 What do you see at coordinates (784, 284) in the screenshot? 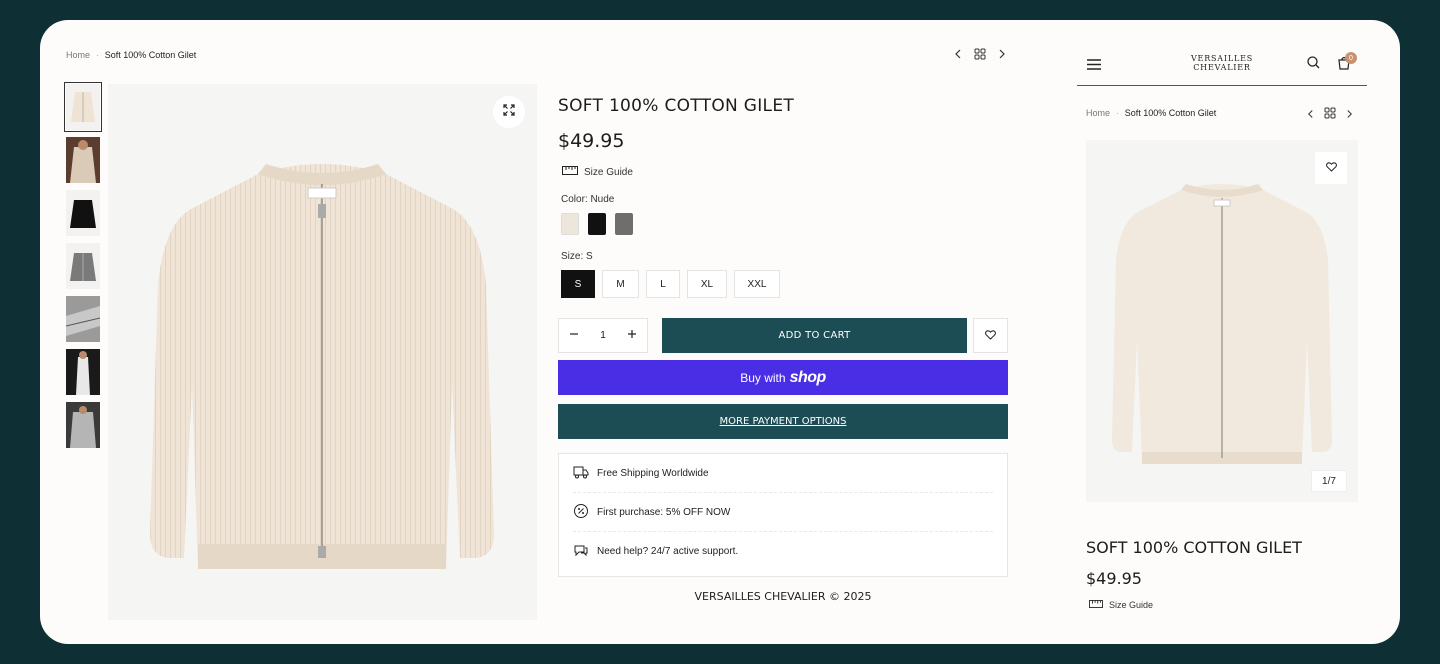
I see `size-options: S M L XL XXL` at bounding box center [784, 284].